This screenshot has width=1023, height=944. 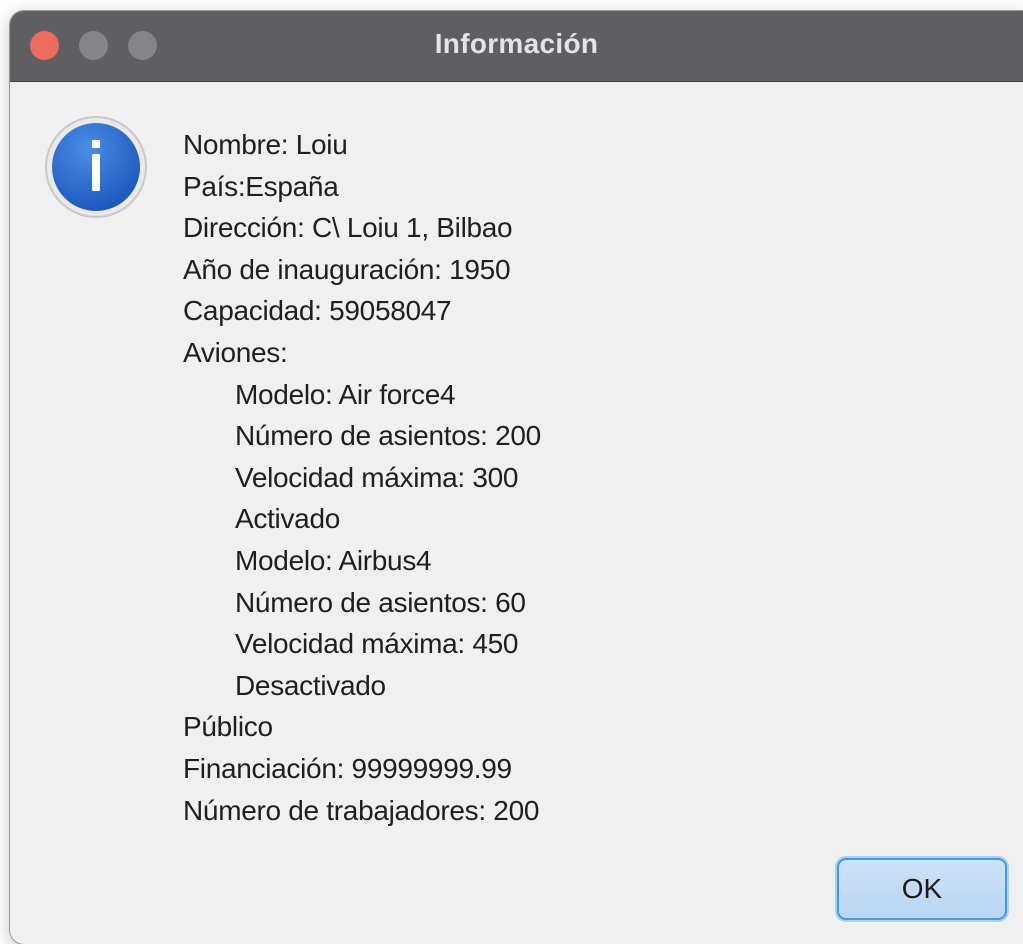 I want to click on message-line-financiacion: Financiación: 99999999.99, so click(x=347, y=768).